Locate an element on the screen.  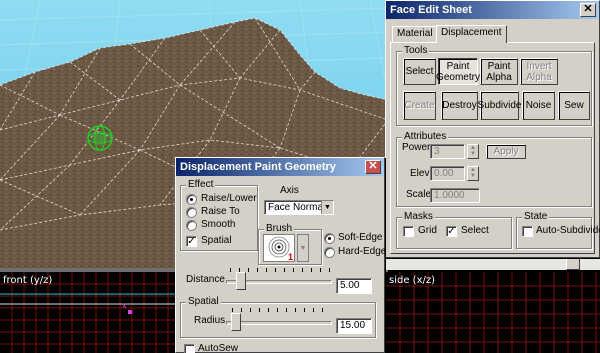
tab-displacement: Displacement is located at coordinates (471, 34).